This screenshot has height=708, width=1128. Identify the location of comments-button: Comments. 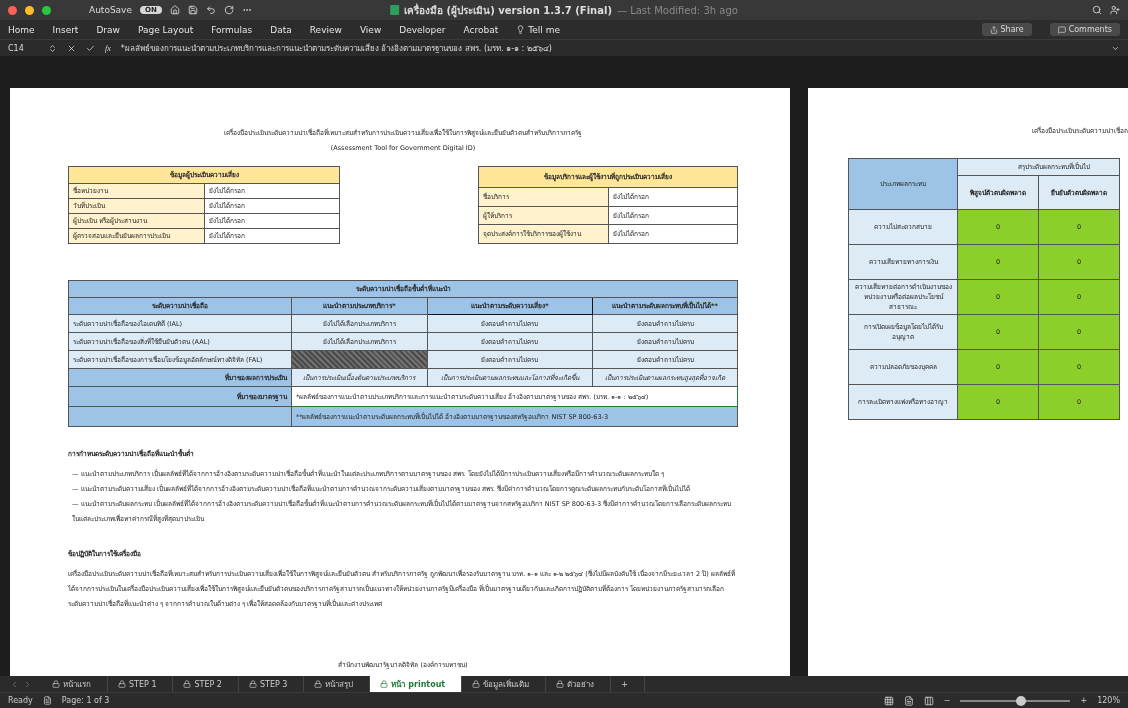
(1084, 29).